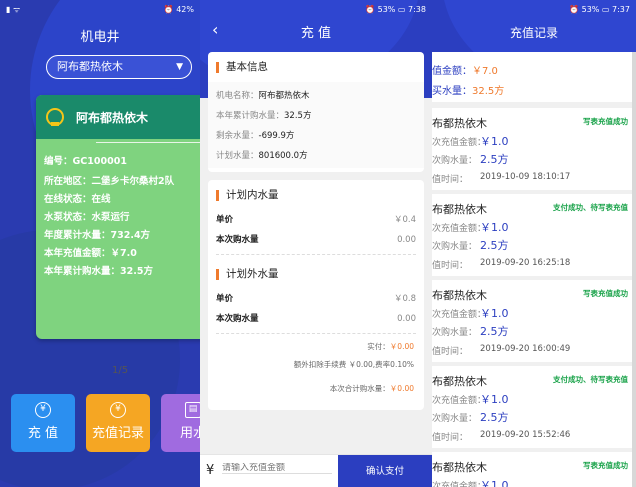 This screenshot has width=636, height=487. I want to click on info-value: 阿布都热依木, so click(284, 96).